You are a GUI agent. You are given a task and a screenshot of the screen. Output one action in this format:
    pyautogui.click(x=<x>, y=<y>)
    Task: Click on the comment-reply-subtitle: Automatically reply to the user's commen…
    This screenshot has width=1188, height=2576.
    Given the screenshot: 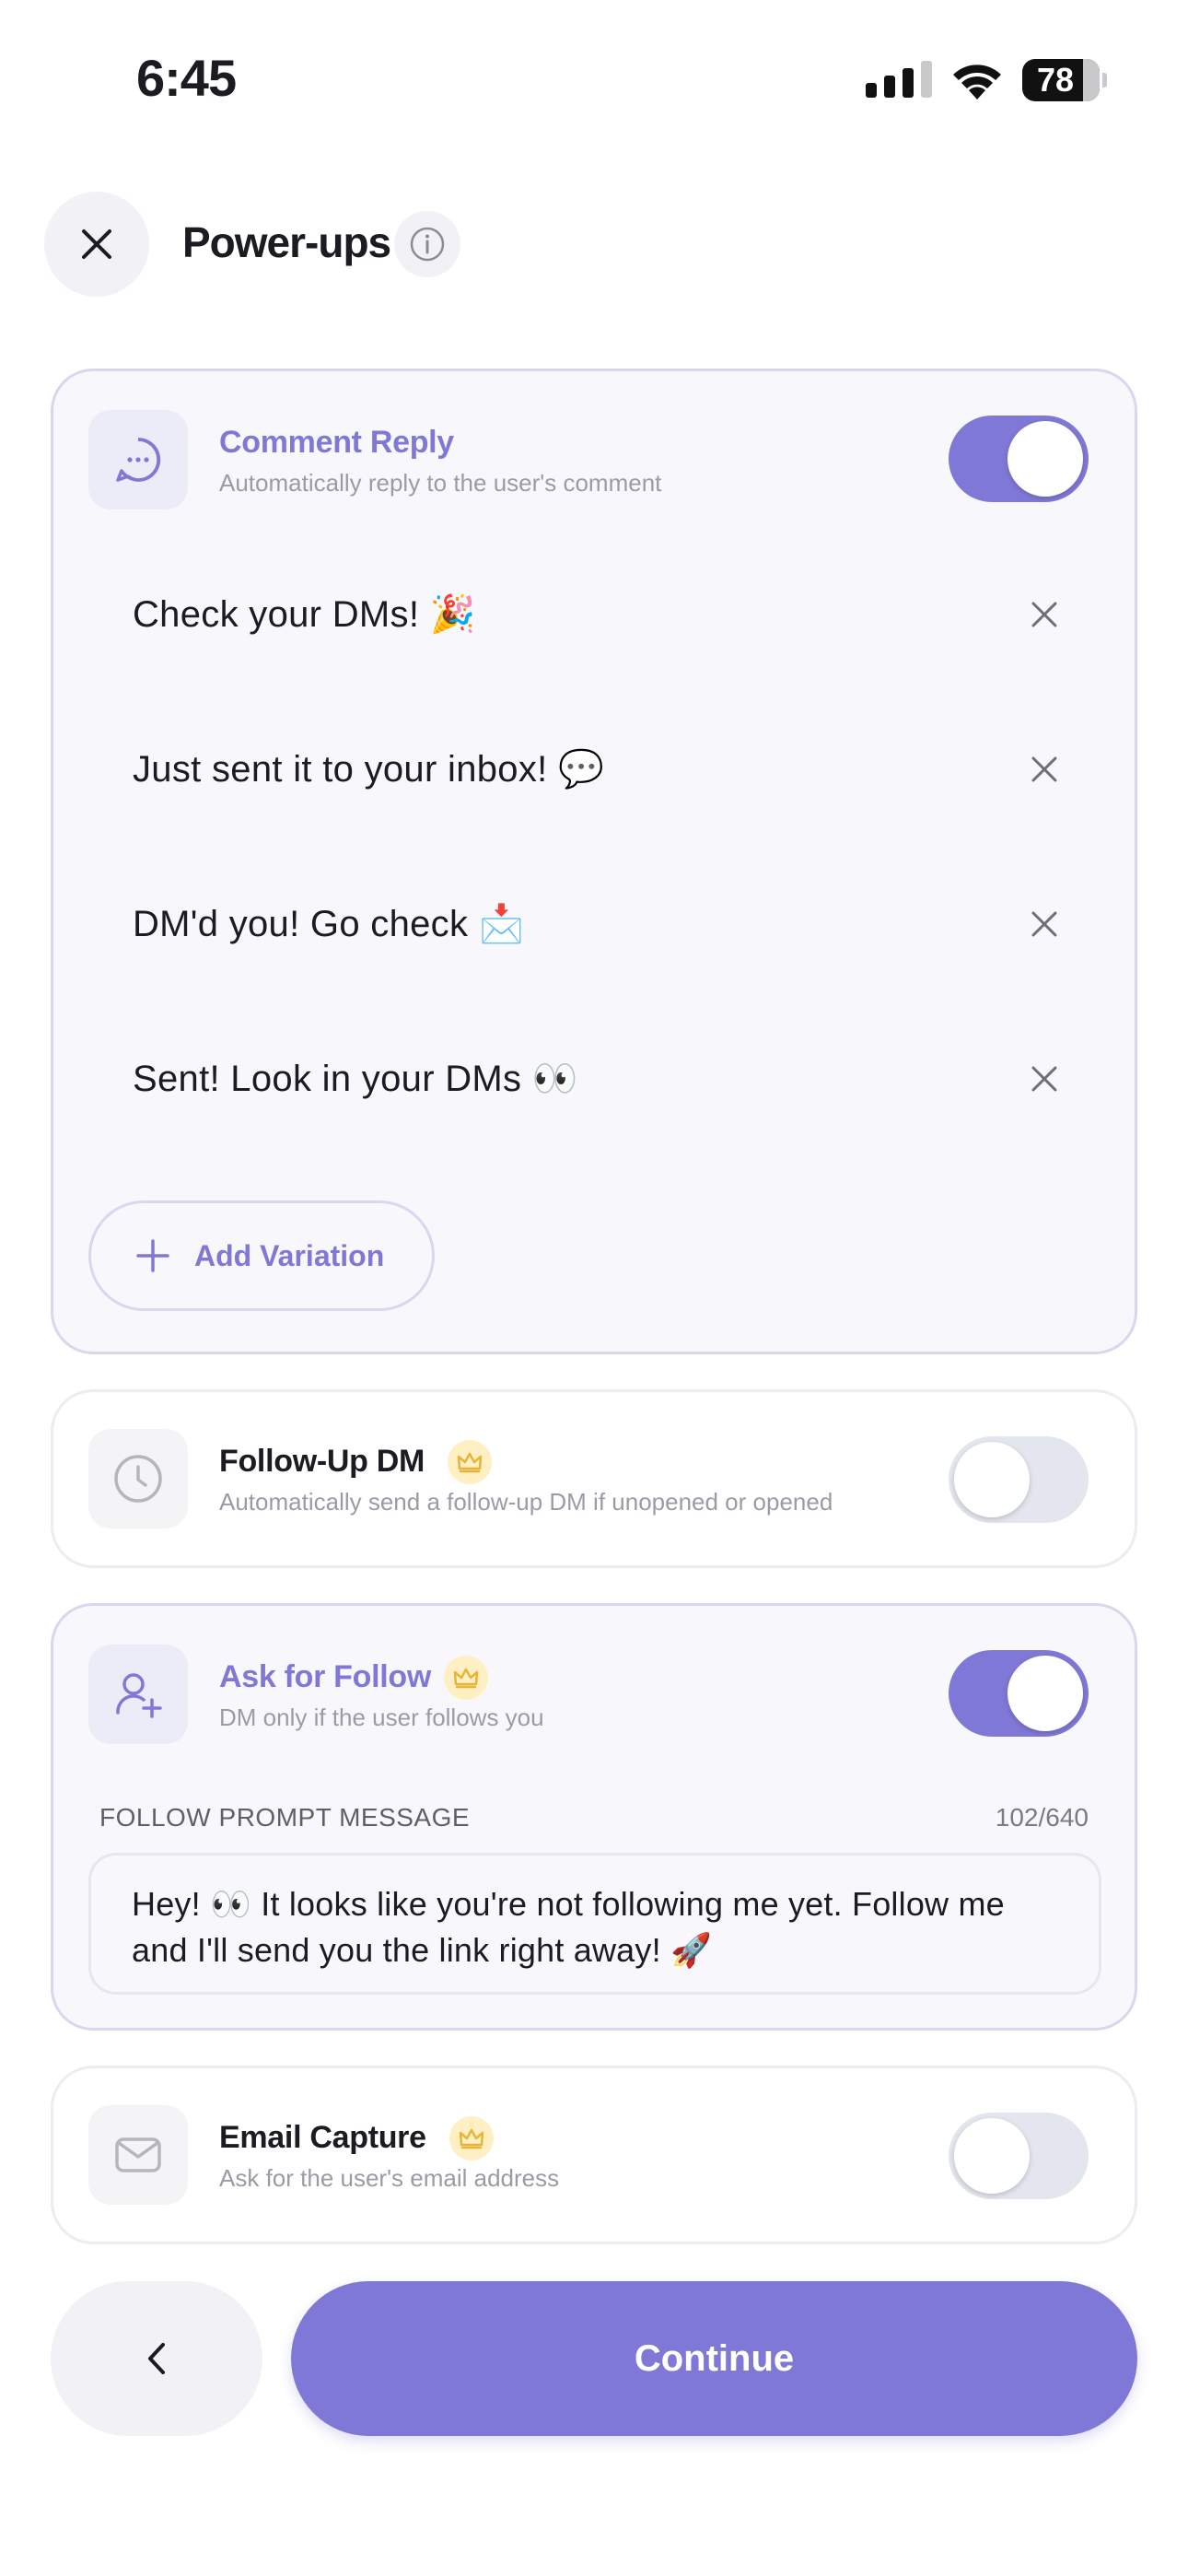 What is the action you would take?
    pyautogui.click(x=440, y=483)
    